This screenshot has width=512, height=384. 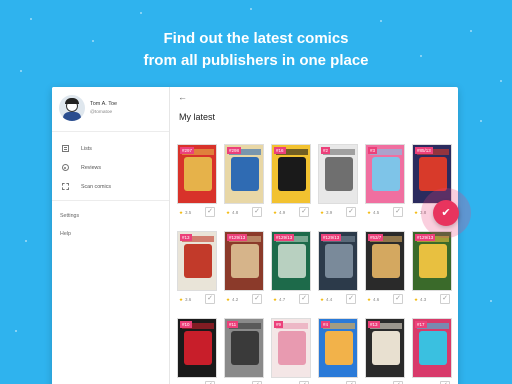 I want to click on sidebar-item-help: Help, so click(x=110, y=234).